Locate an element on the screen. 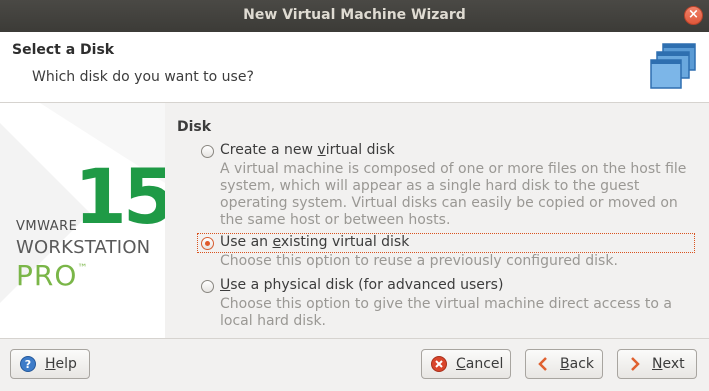 The height and width of the screenshot is (391, 709). title-bar: New Virtual Machine Wizard × is located at coordinates (354, 16).